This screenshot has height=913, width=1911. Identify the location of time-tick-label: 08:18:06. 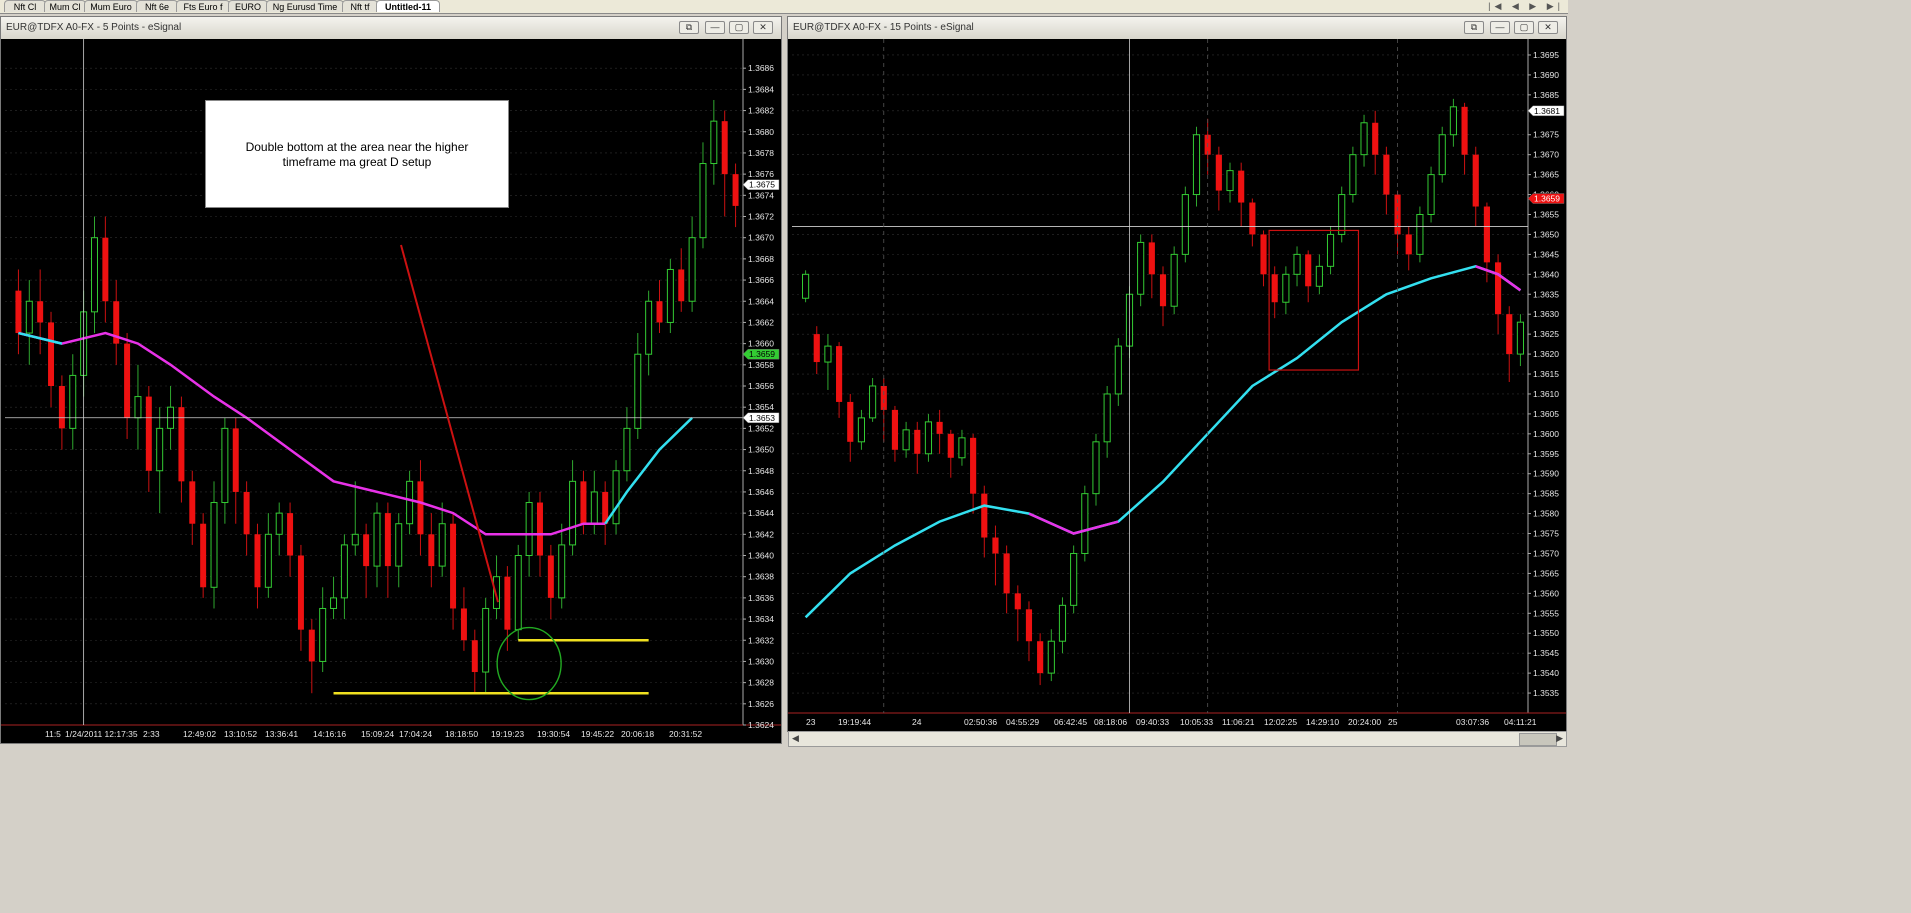
(1110, 722).